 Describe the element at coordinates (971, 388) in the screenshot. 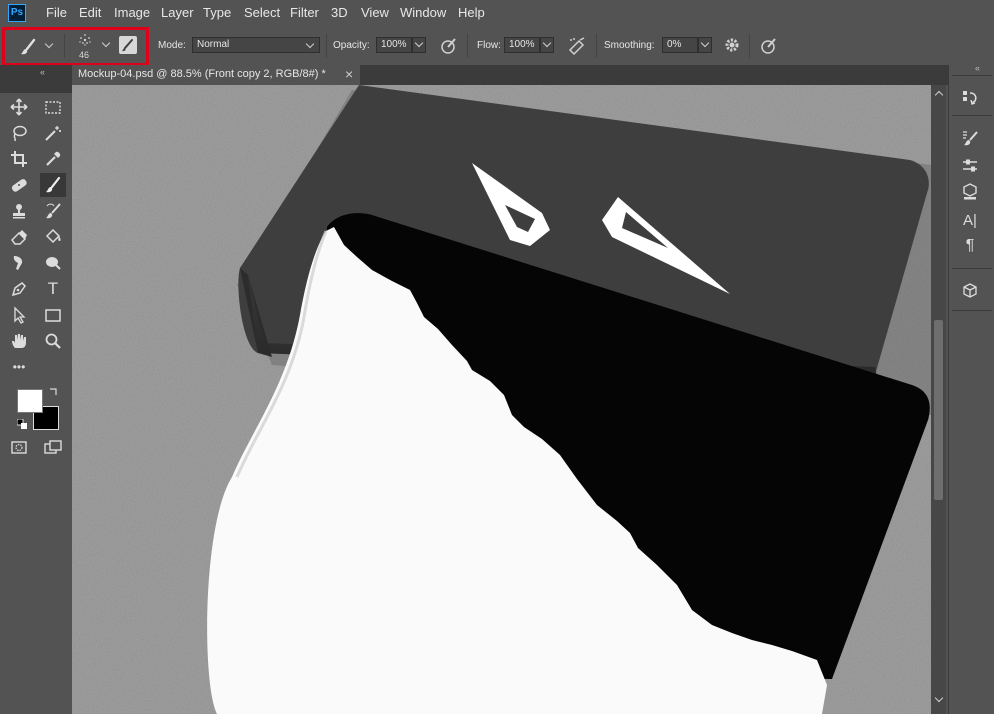

I see `panel-dock: « A| ¶` at that location.